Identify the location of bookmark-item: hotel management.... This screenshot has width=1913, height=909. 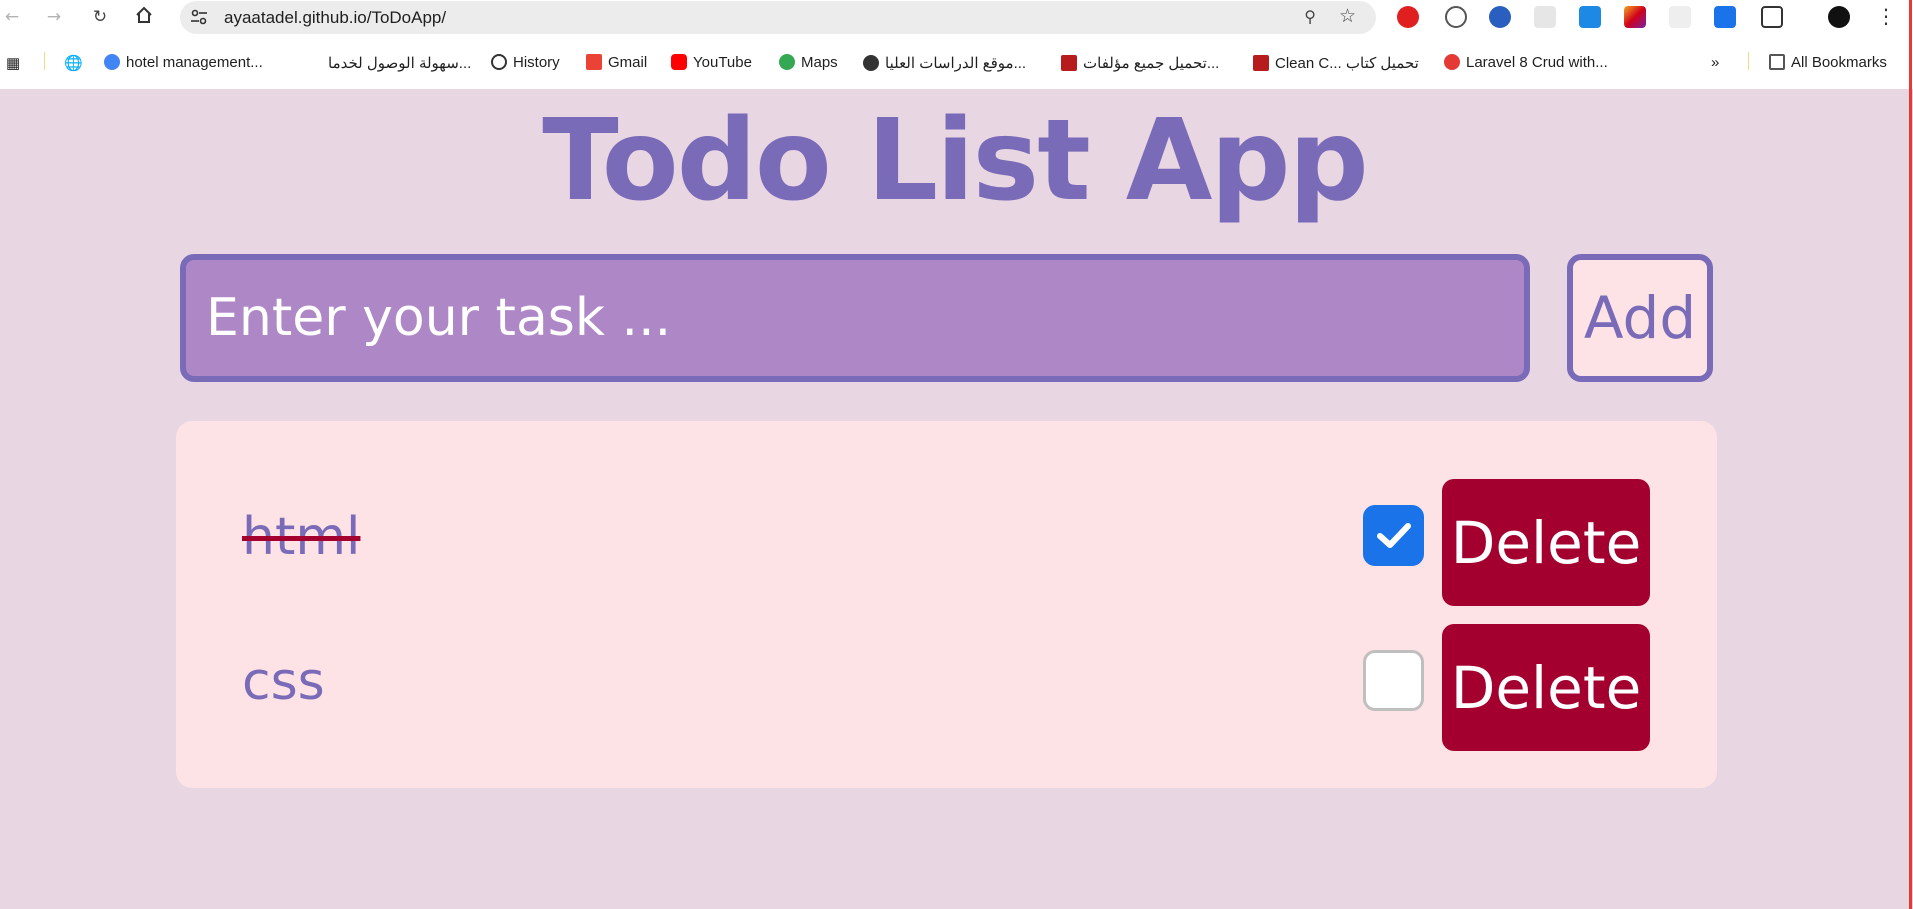
(183, 62).